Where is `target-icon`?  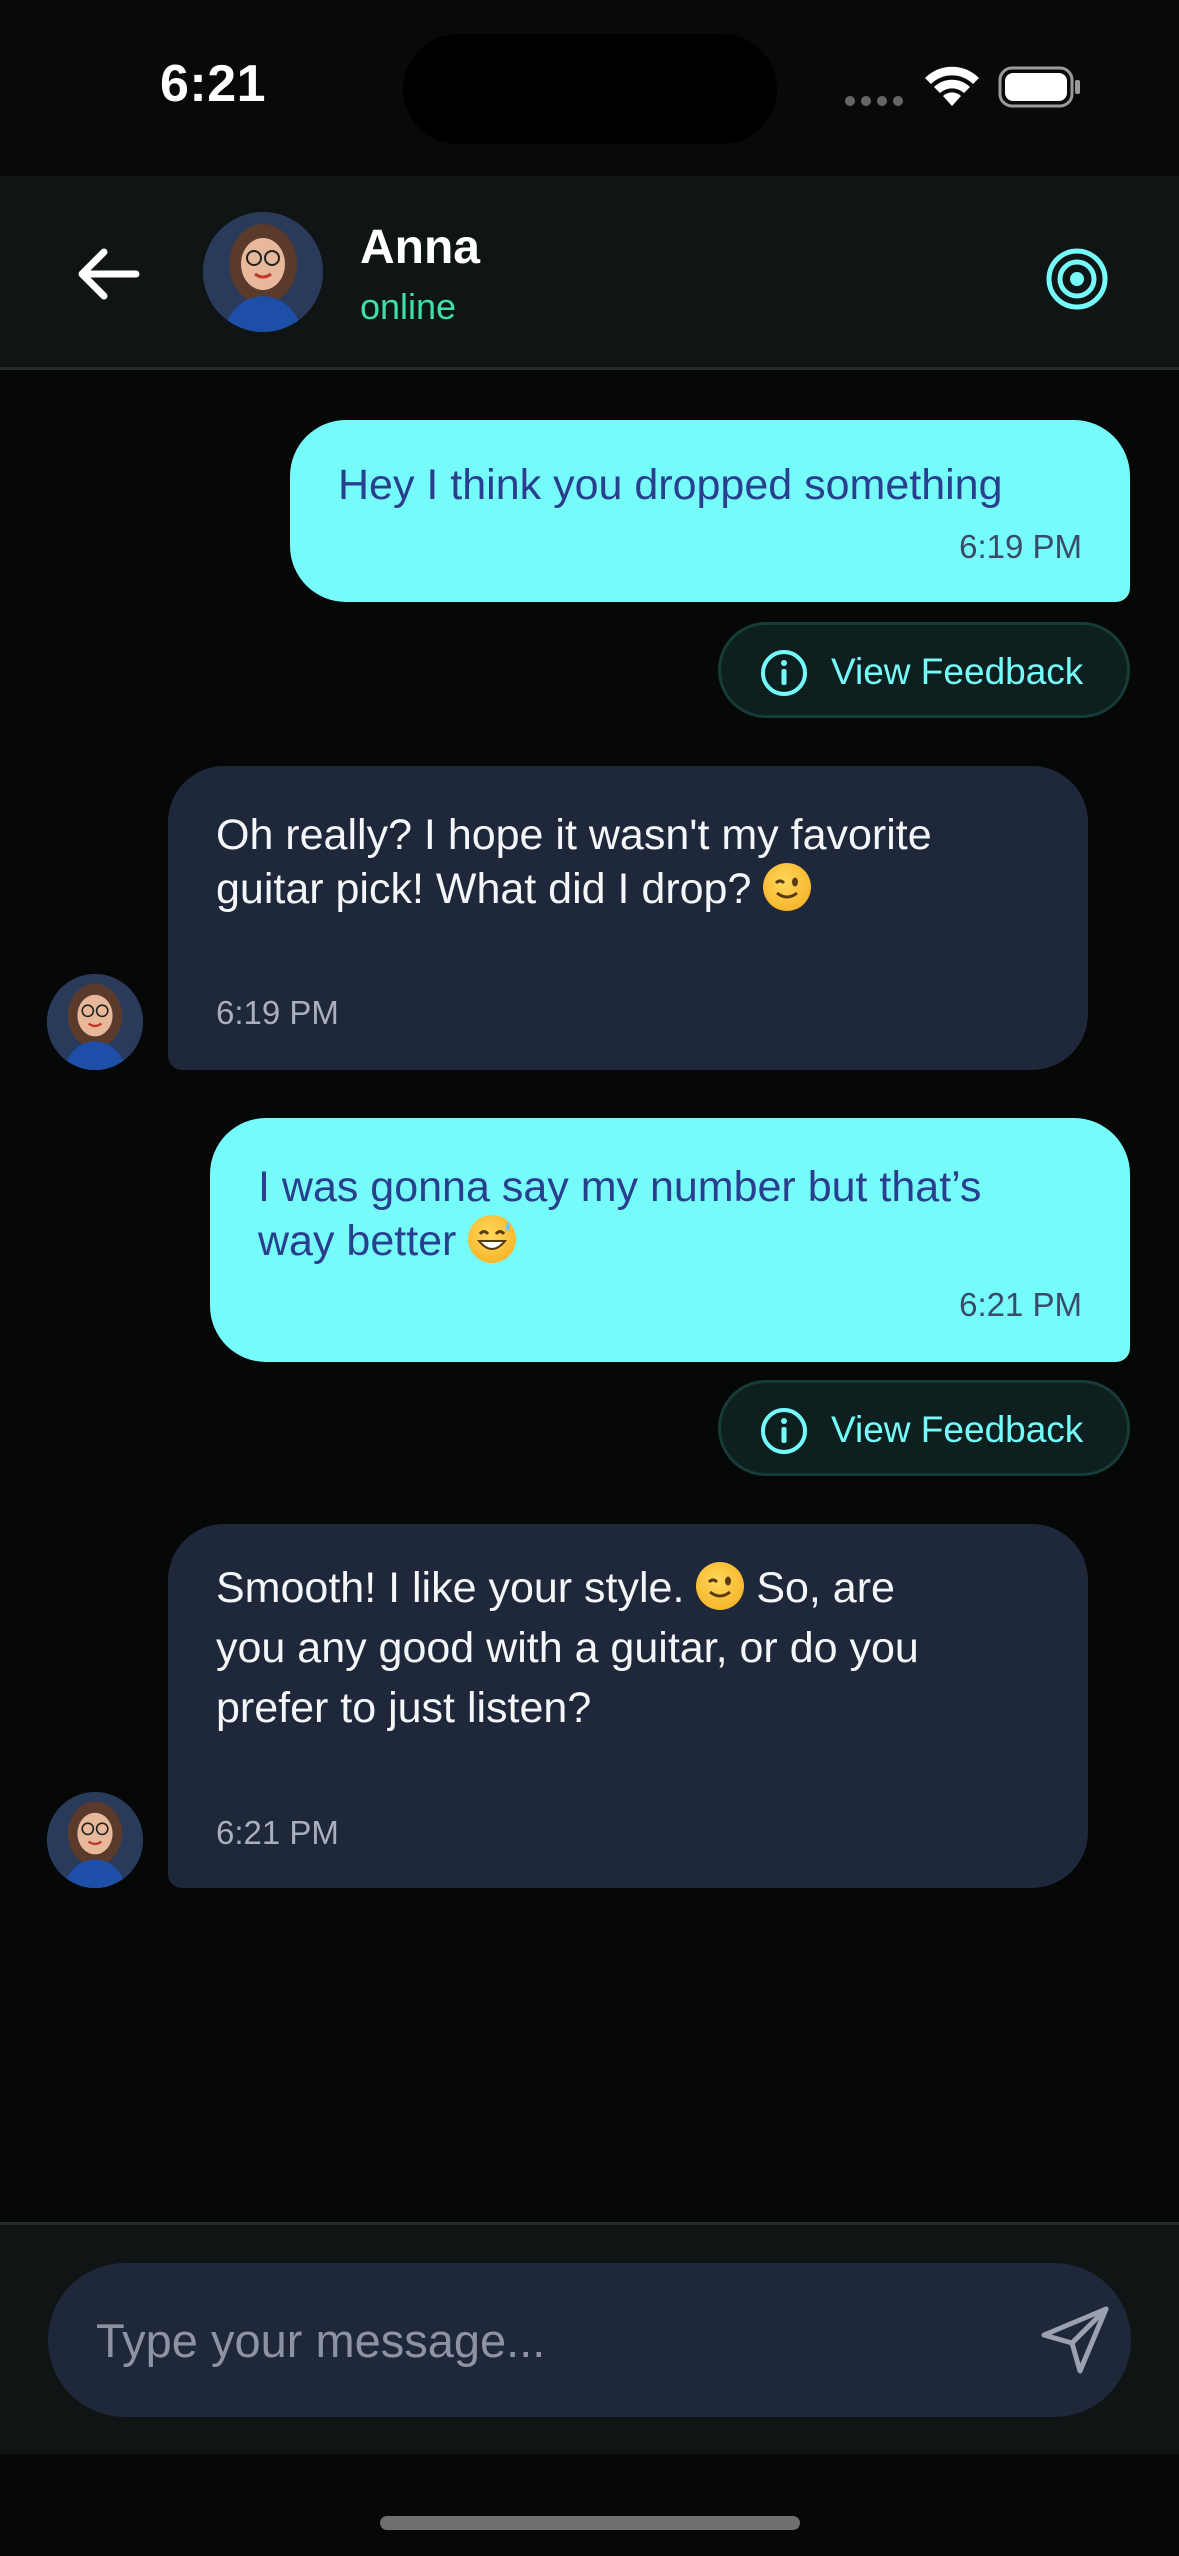 target-icon is located at coordinates (1077, 279).